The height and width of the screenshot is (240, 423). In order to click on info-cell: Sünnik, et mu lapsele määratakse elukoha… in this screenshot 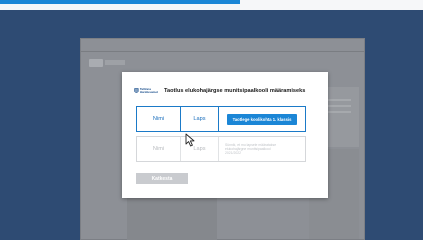, I will do `click(262, 149)`.